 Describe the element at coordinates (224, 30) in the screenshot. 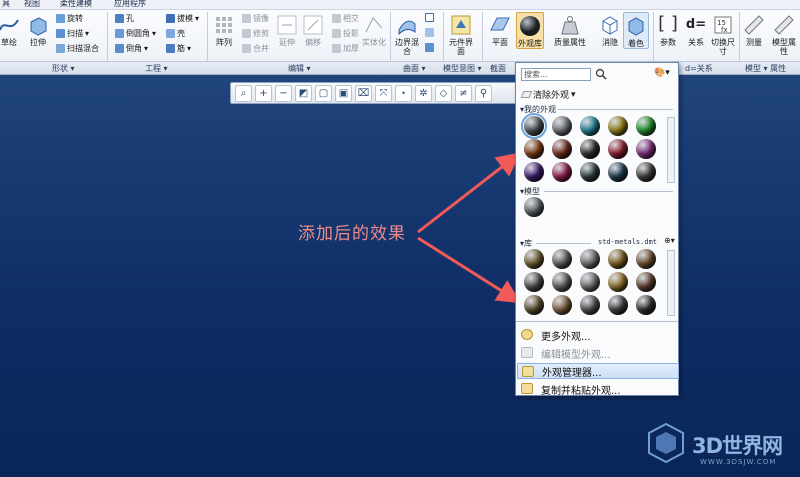

I see `pattern-button: 阵列` at that location.